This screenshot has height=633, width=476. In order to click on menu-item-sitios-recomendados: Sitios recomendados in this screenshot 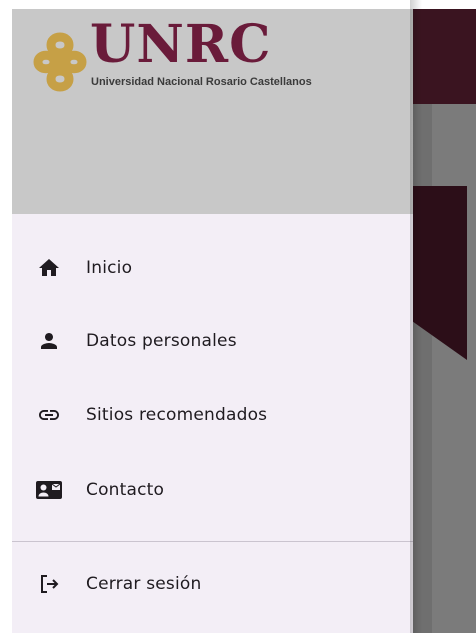, I will do `click(212, 415)`.